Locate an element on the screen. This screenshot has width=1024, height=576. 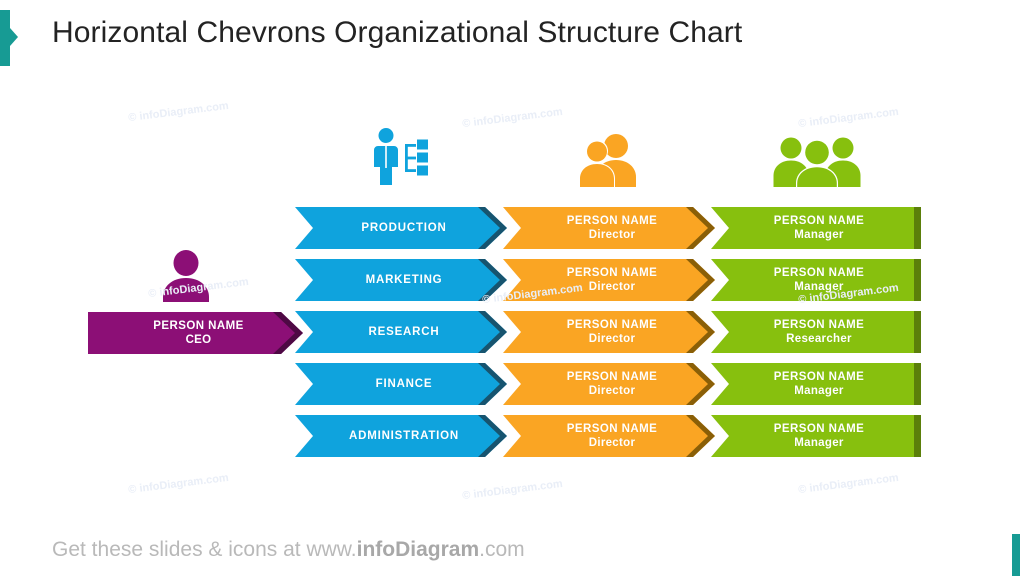
single-person-icon is located at coordinates (186, 276).